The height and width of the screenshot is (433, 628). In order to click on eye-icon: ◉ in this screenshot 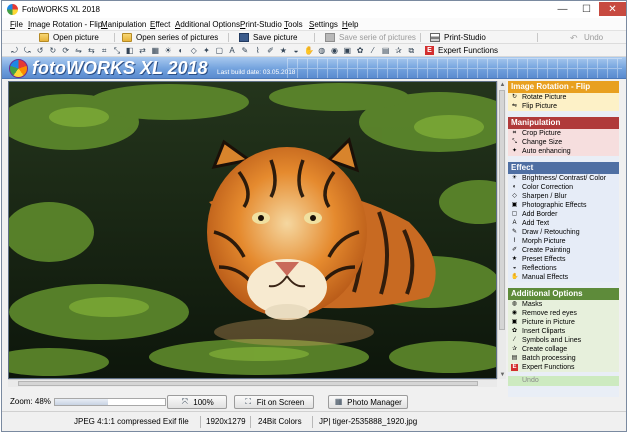, I will do `click(334, 50)`.